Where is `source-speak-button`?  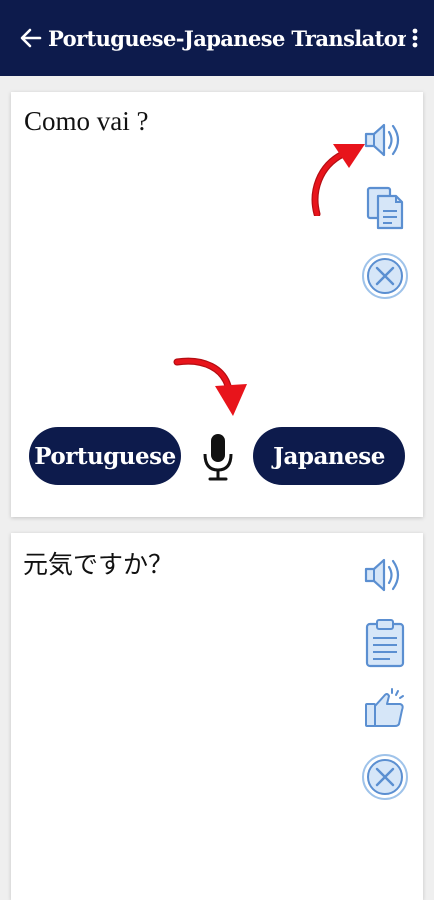 source-speak-button is located at coordinates (385, 140).